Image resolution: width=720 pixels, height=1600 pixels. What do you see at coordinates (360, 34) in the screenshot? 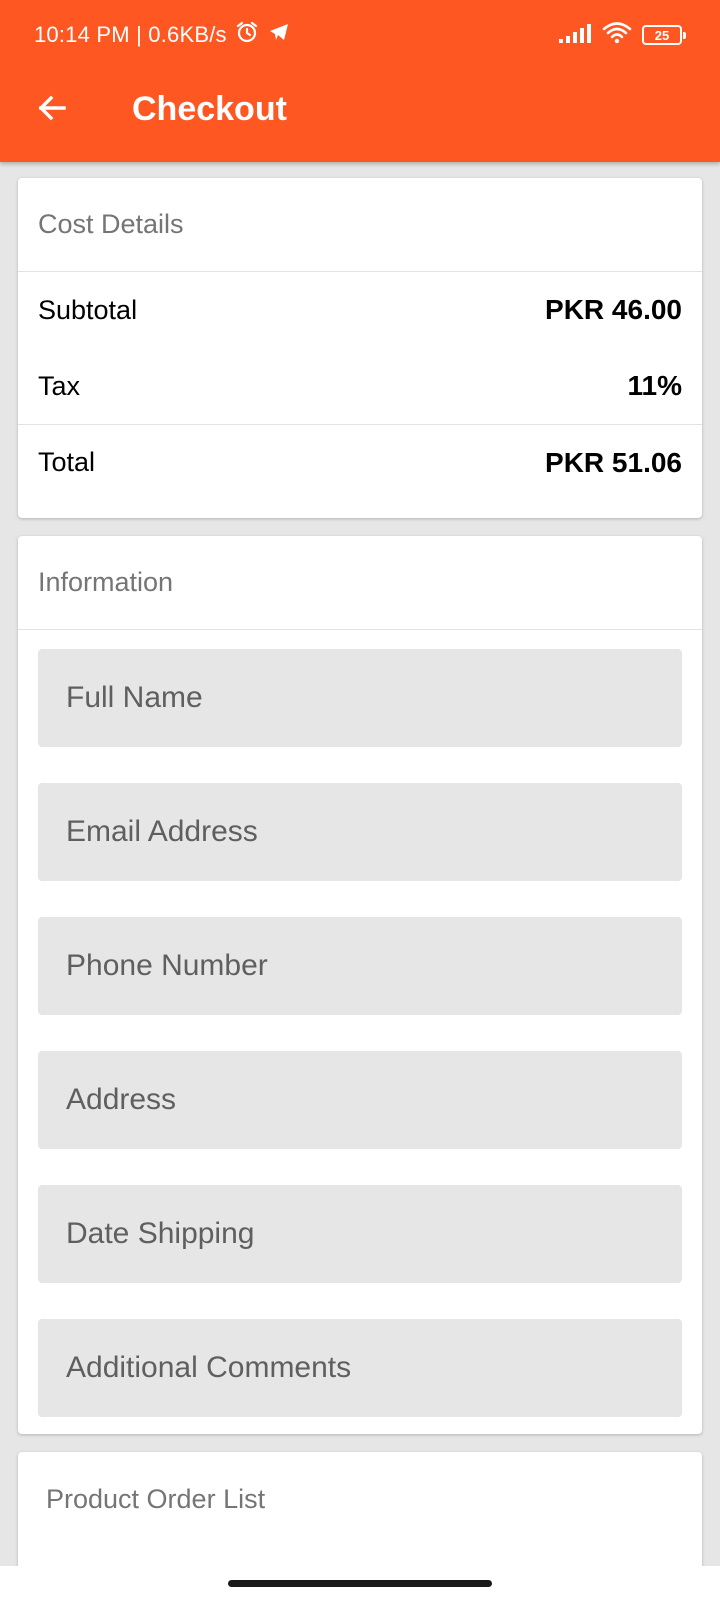
I see `status-bar: 10:14 PM | 0.6KB/s 25` at bounding box center [360, 34].